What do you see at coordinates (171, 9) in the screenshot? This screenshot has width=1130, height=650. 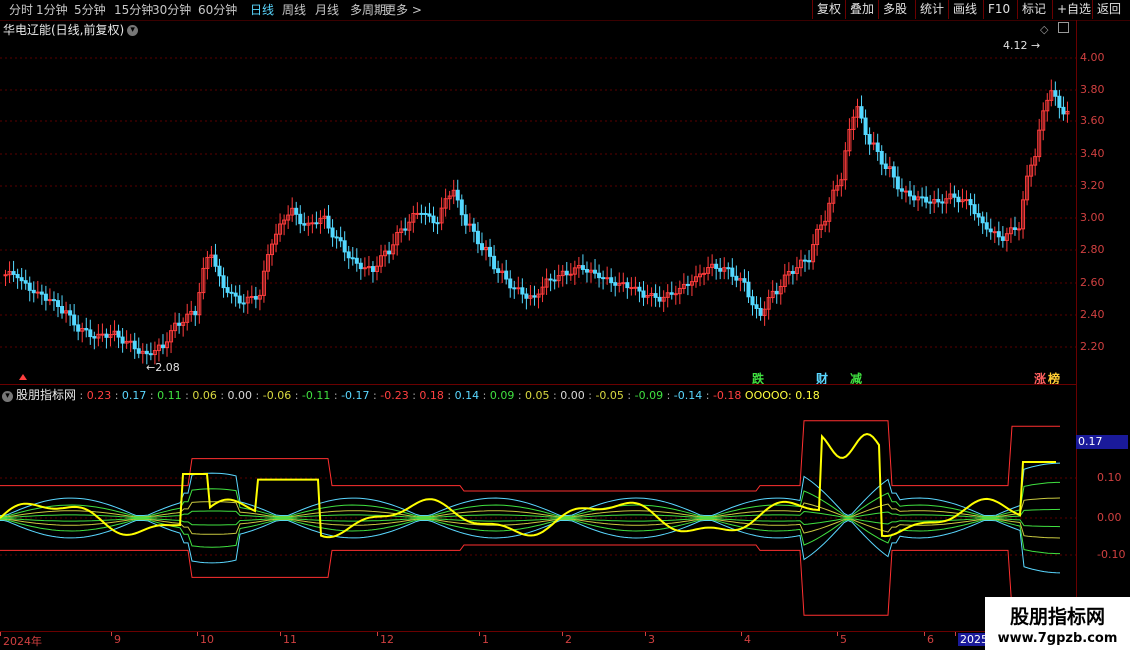 I see `period-tab: 30分钟` at bounding box center [171, 9].